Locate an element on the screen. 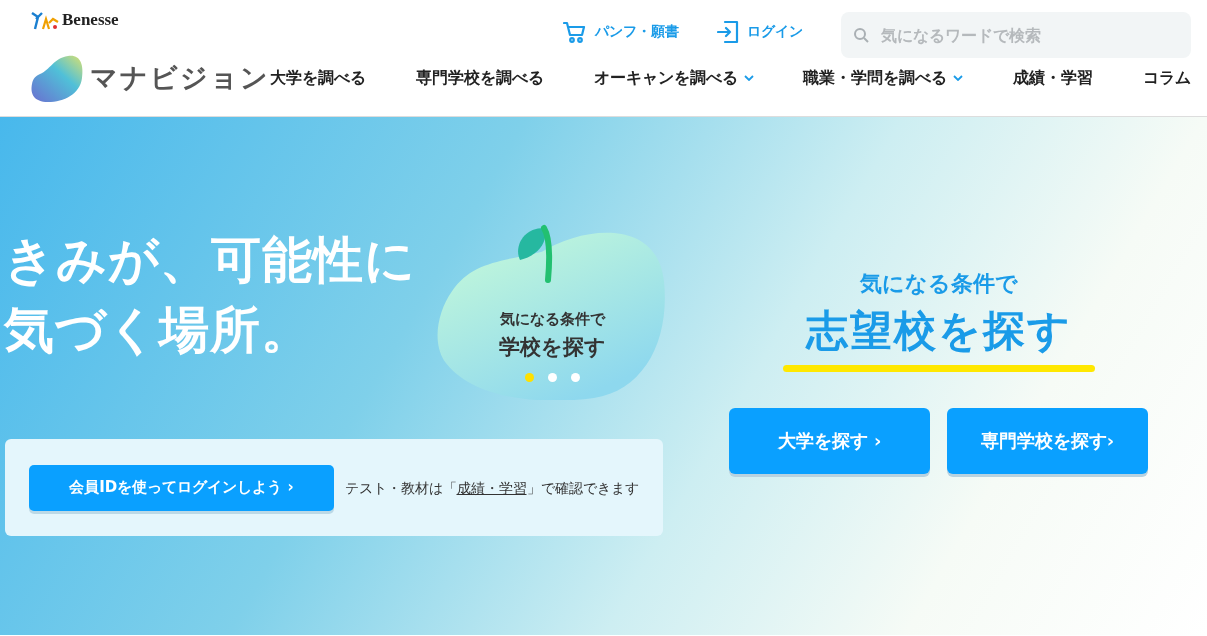 The image size is (1207, 636). hero-headline: 気づく場所。 is located at coordinates (158, 330).